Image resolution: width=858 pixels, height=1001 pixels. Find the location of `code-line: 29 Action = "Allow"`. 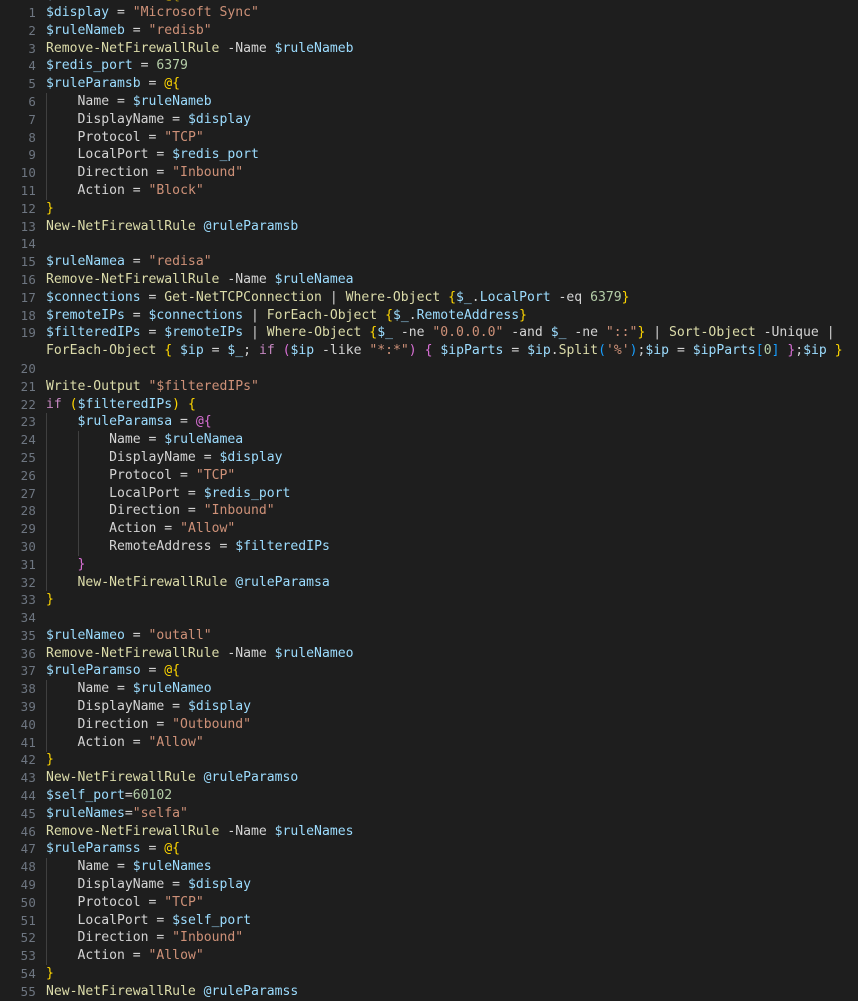

code-line: 29 Action = "Allow" is located at coordinates (429, 529).